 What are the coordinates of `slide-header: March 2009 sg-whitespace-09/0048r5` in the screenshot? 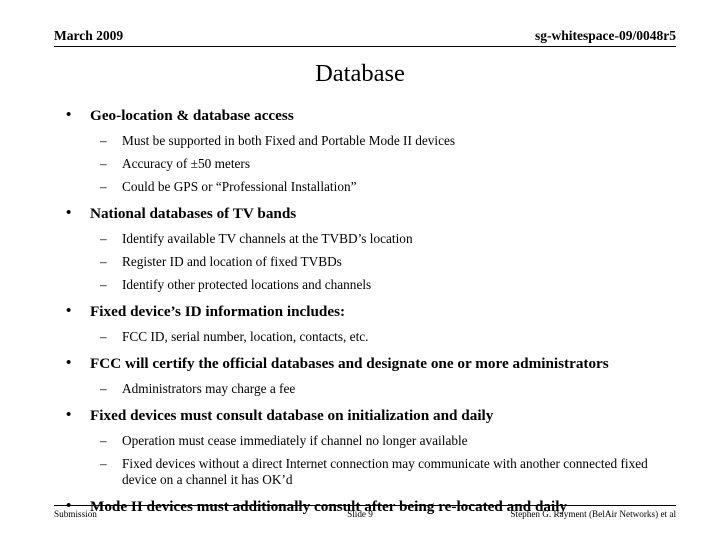 It's located at (365, 36).